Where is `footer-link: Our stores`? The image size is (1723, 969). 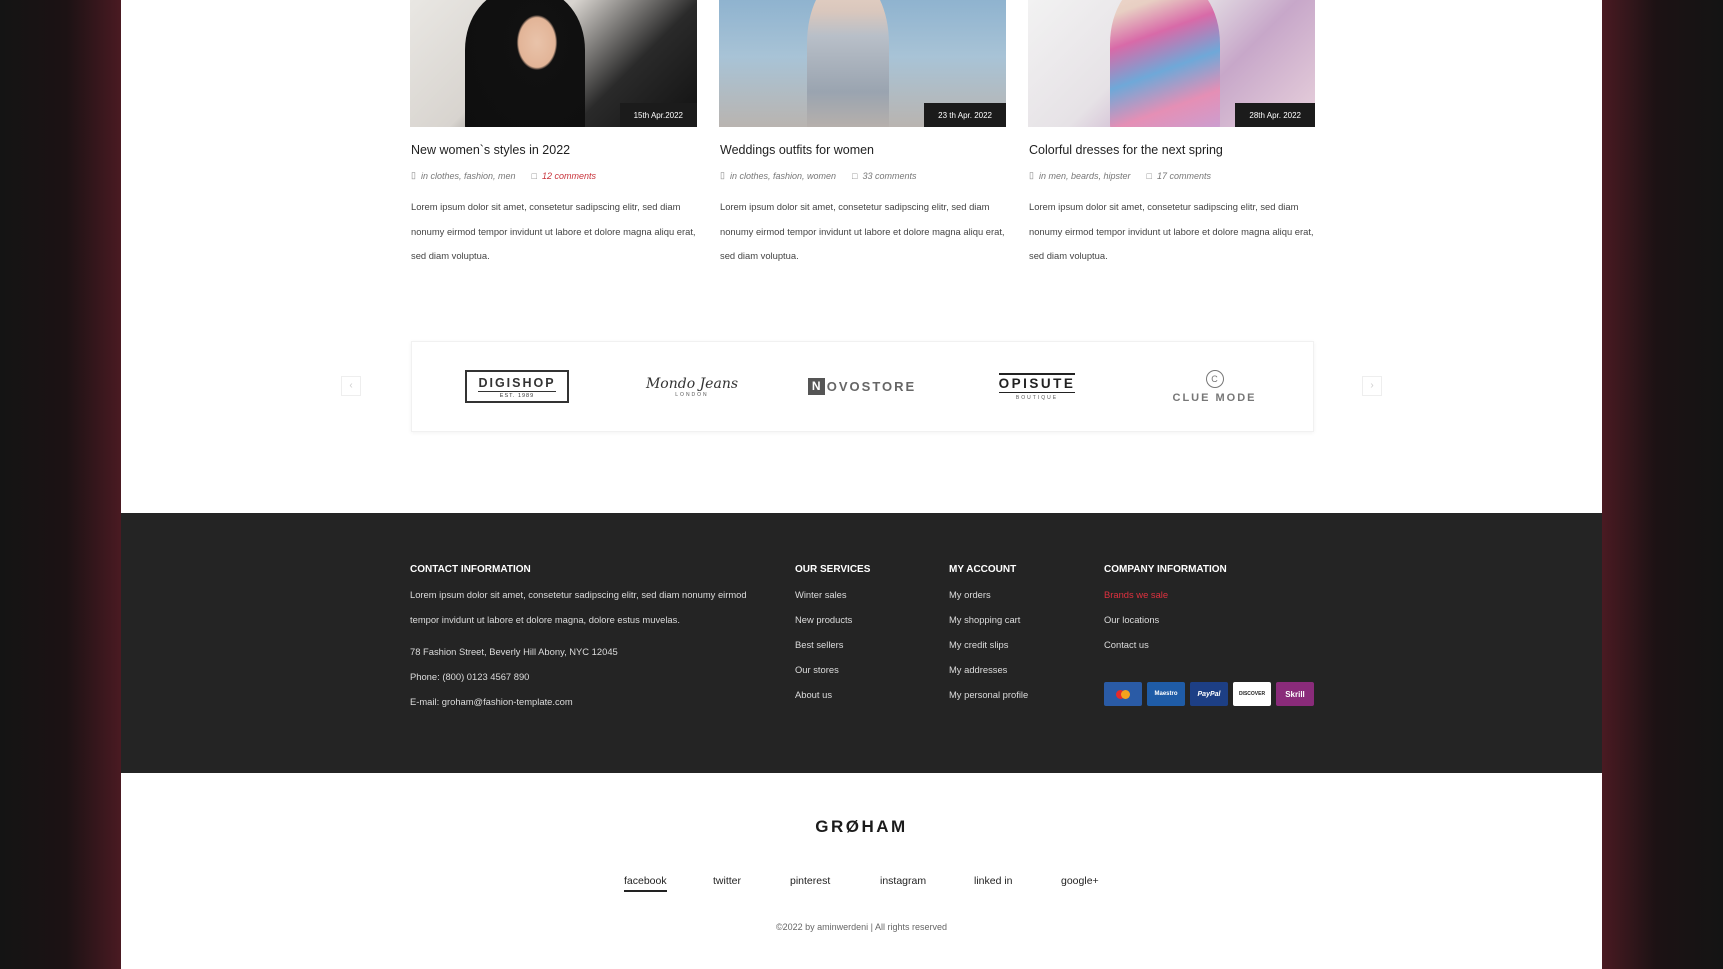 footer-link: Our stores is located at coordinates (817, 669).